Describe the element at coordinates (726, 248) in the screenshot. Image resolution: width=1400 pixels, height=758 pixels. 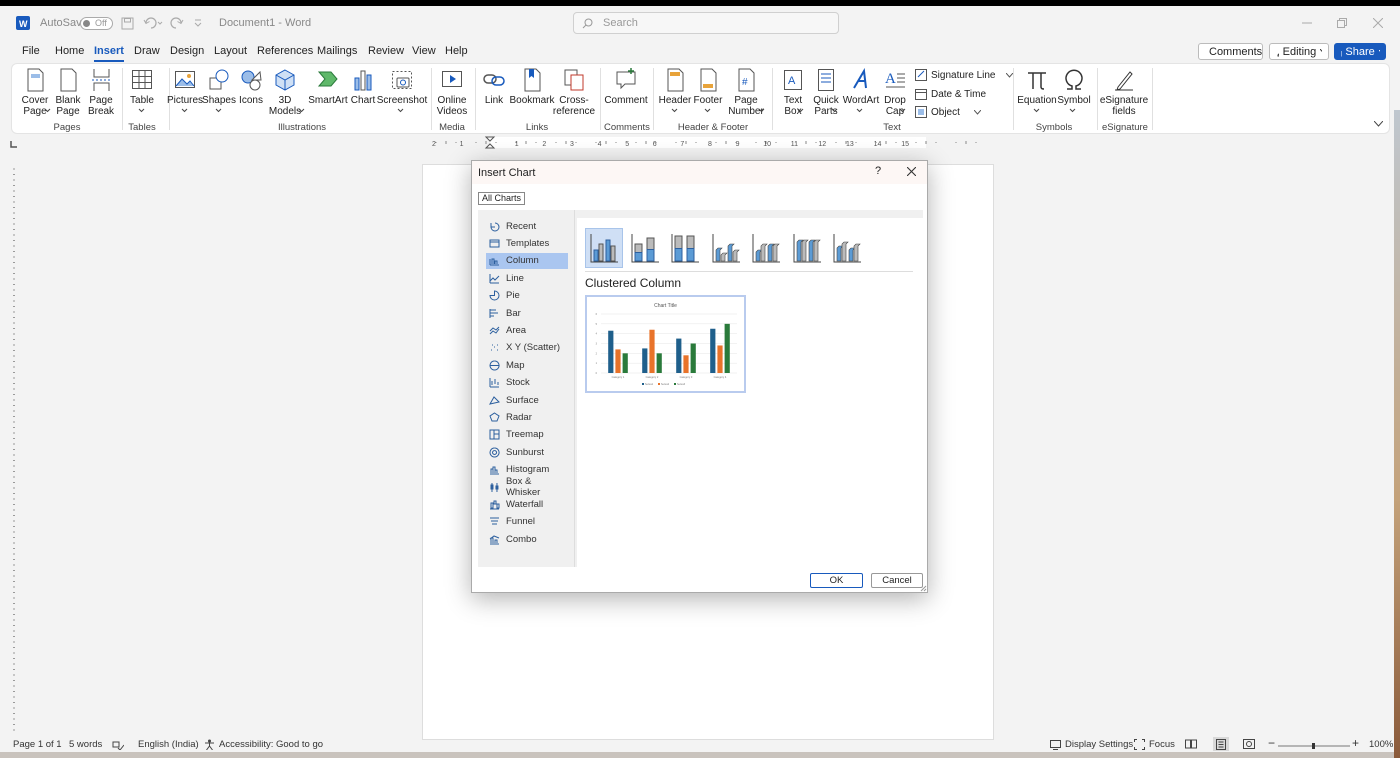
I see `chart-subtype-3dclustered` at that location.